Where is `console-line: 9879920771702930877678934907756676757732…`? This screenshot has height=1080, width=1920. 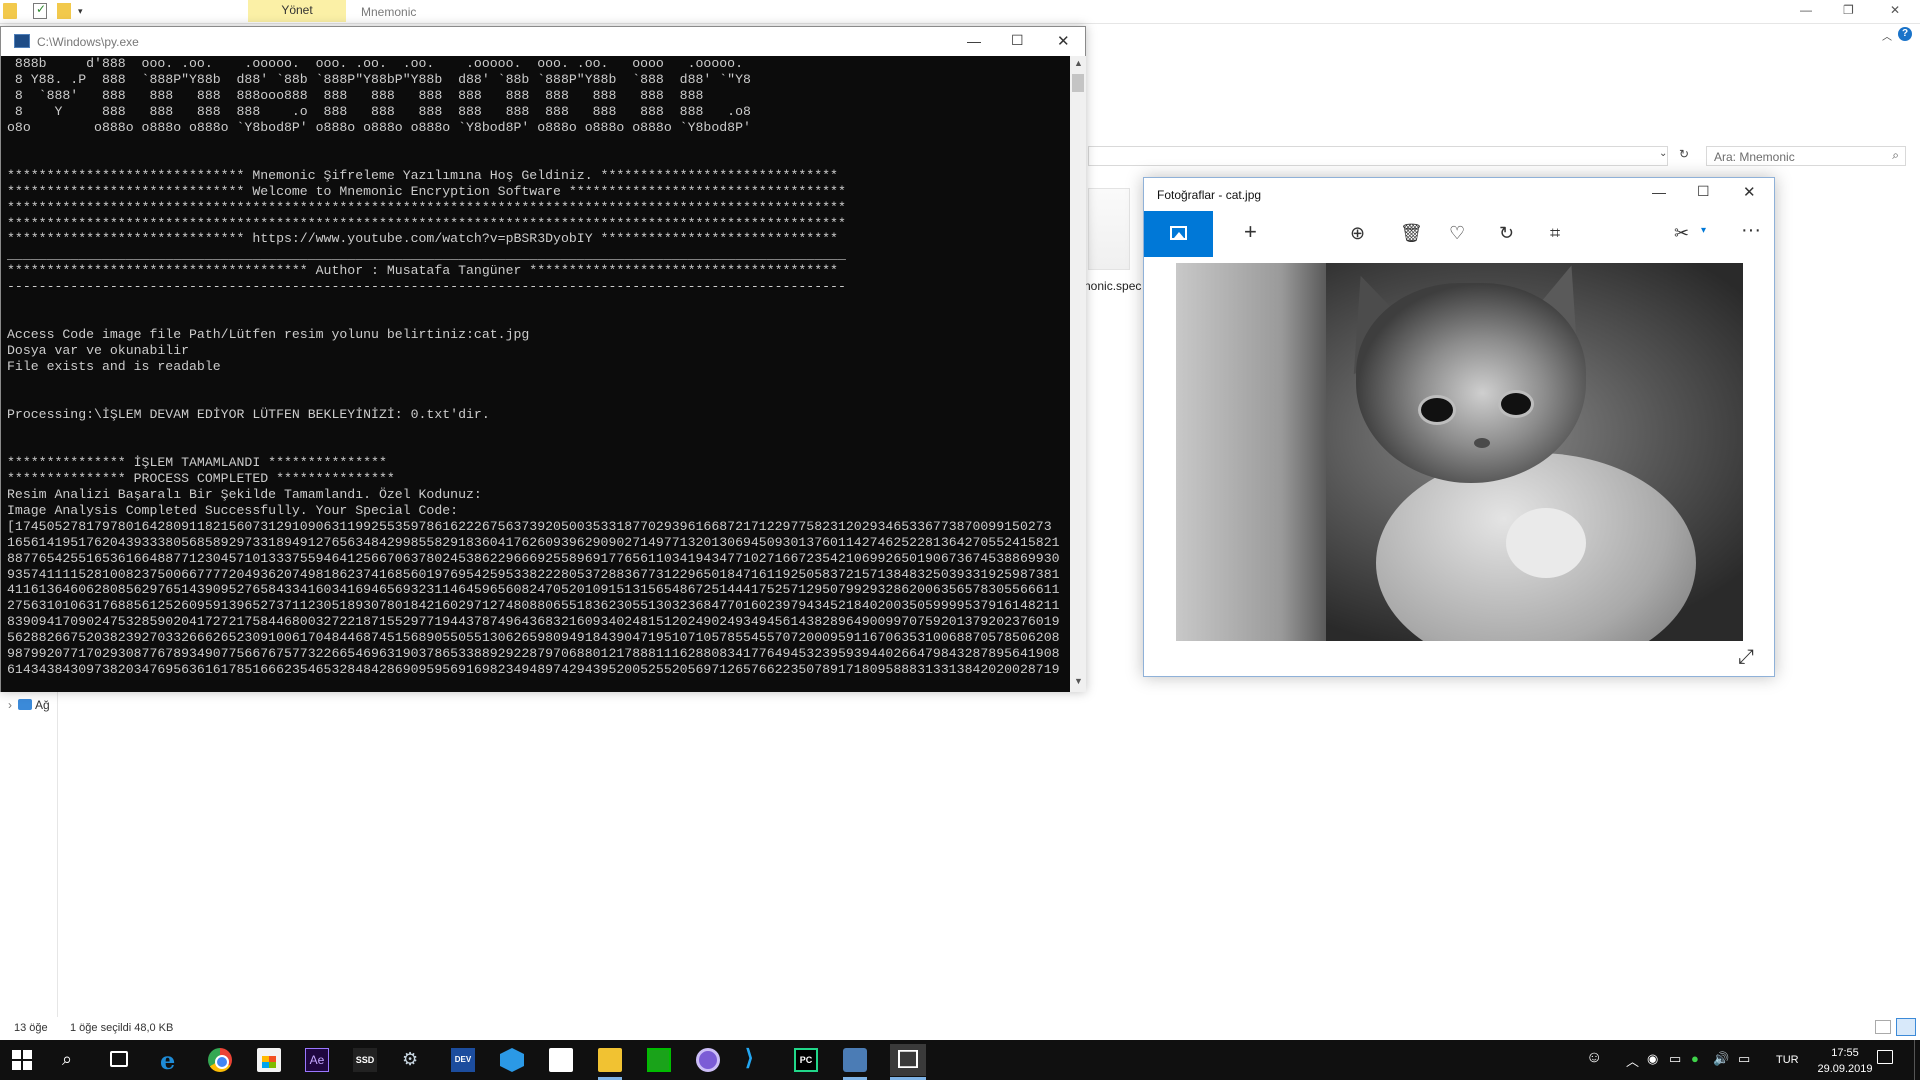
console-line: 9879920771702930877678934907756676757732… is located at coordinates (533, 654).